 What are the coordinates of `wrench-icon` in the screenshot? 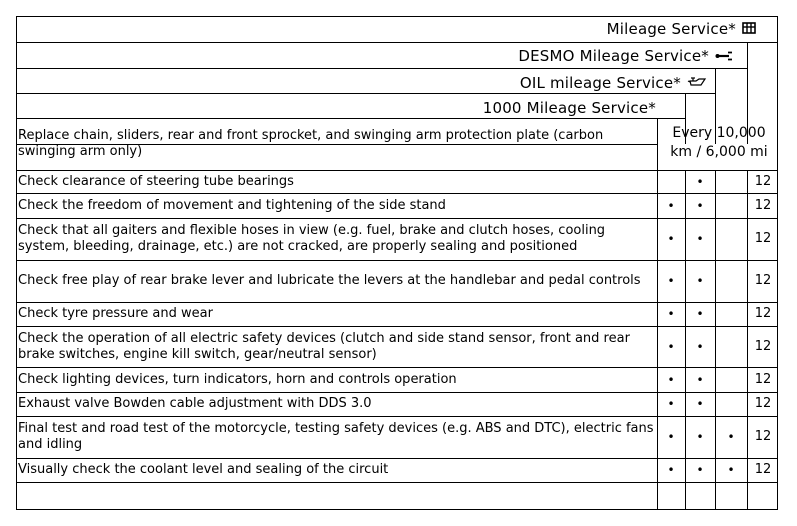 It's located at (724, 58).